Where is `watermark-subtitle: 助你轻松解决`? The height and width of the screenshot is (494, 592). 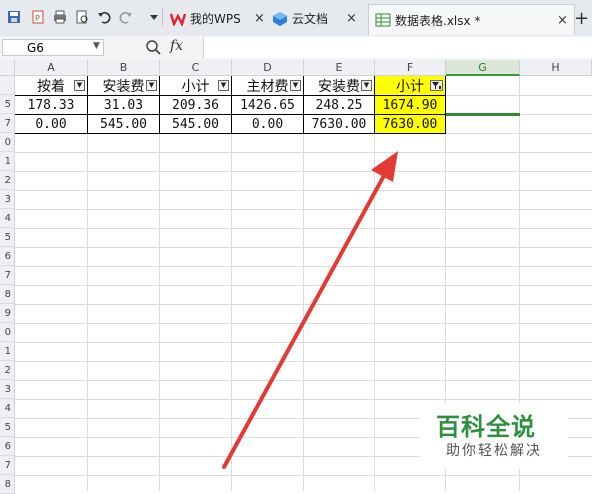 watermark-subtitle: 助你轻松解决 is located at coordinates (494, 451).